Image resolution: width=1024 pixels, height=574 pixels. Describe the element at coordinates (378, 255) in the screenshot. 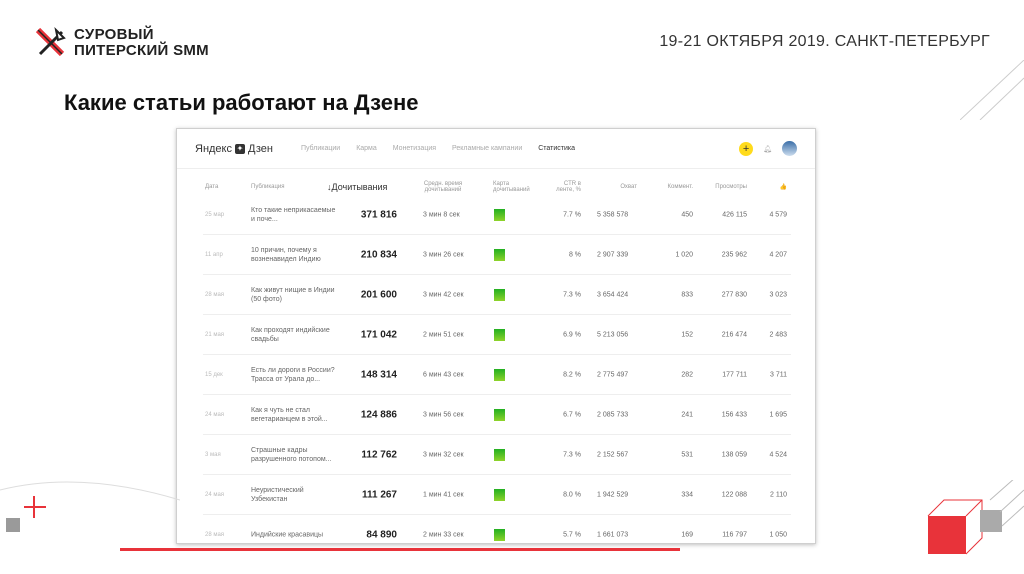

I see `cell-reads: 210 834` at that location.